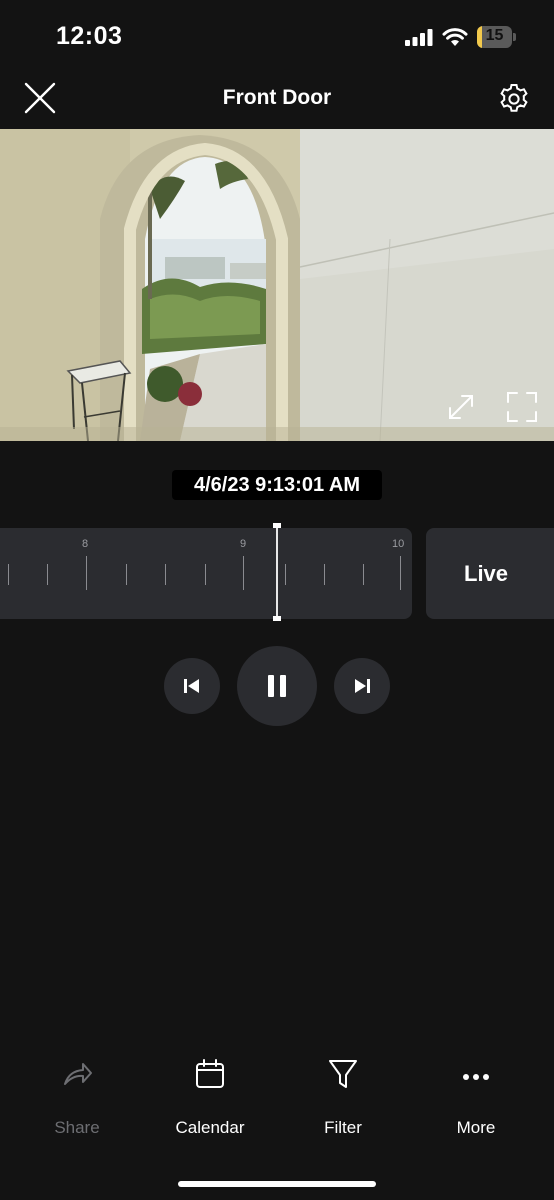  I want to click on skip-previous-icon, so click(191, 686).